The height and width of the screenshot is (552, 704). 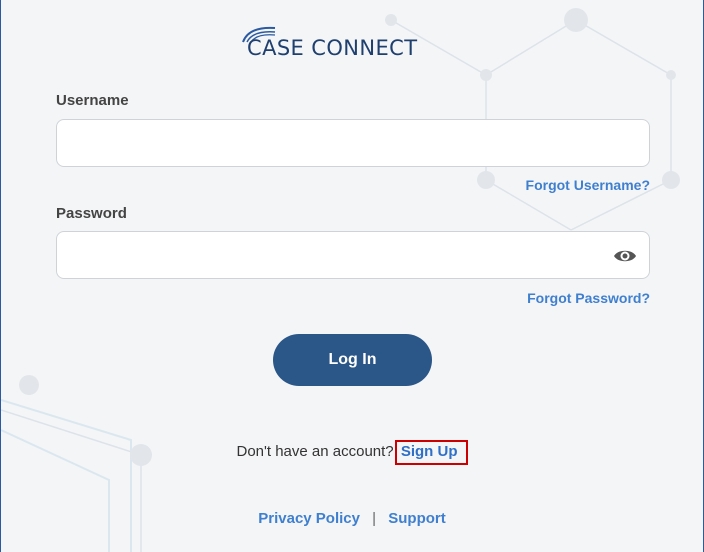 I want to click on footer-links: Privacy Policy | Support, so click(x=352, y=518).